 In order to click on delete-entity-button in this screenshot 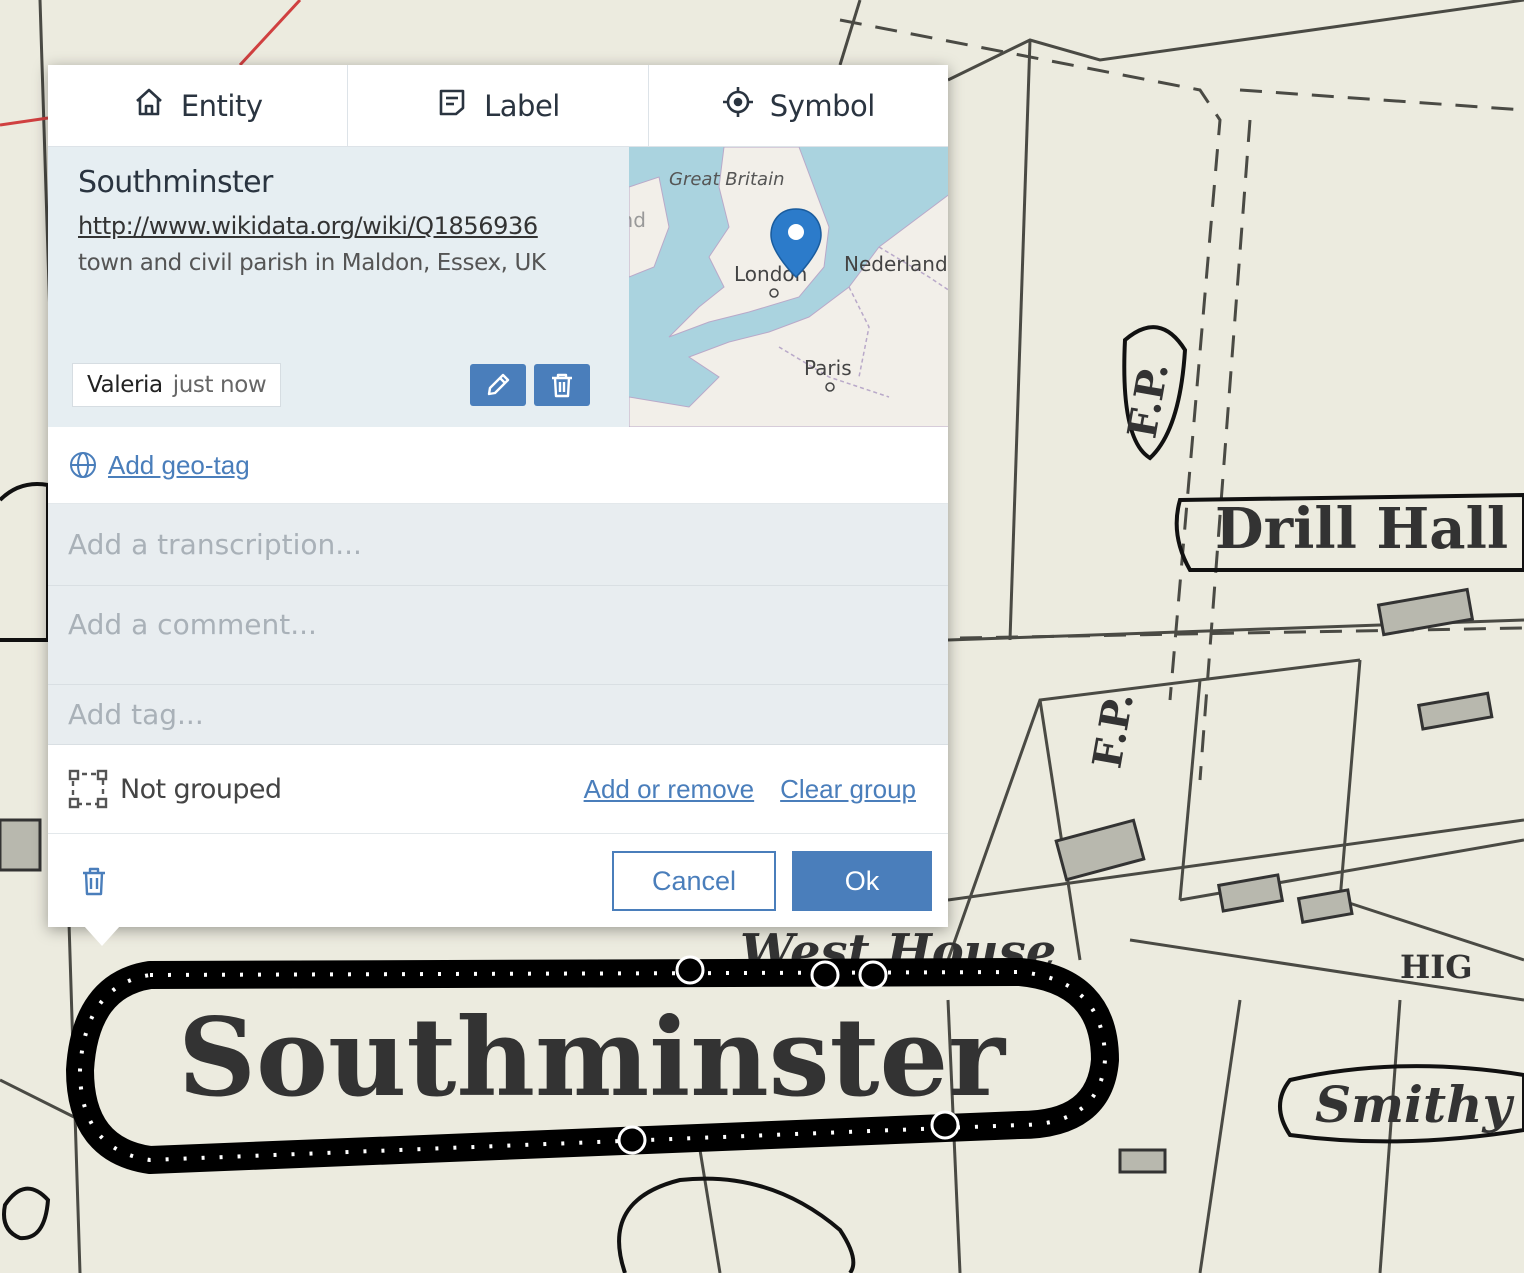, I will do `click(562, 385)`.